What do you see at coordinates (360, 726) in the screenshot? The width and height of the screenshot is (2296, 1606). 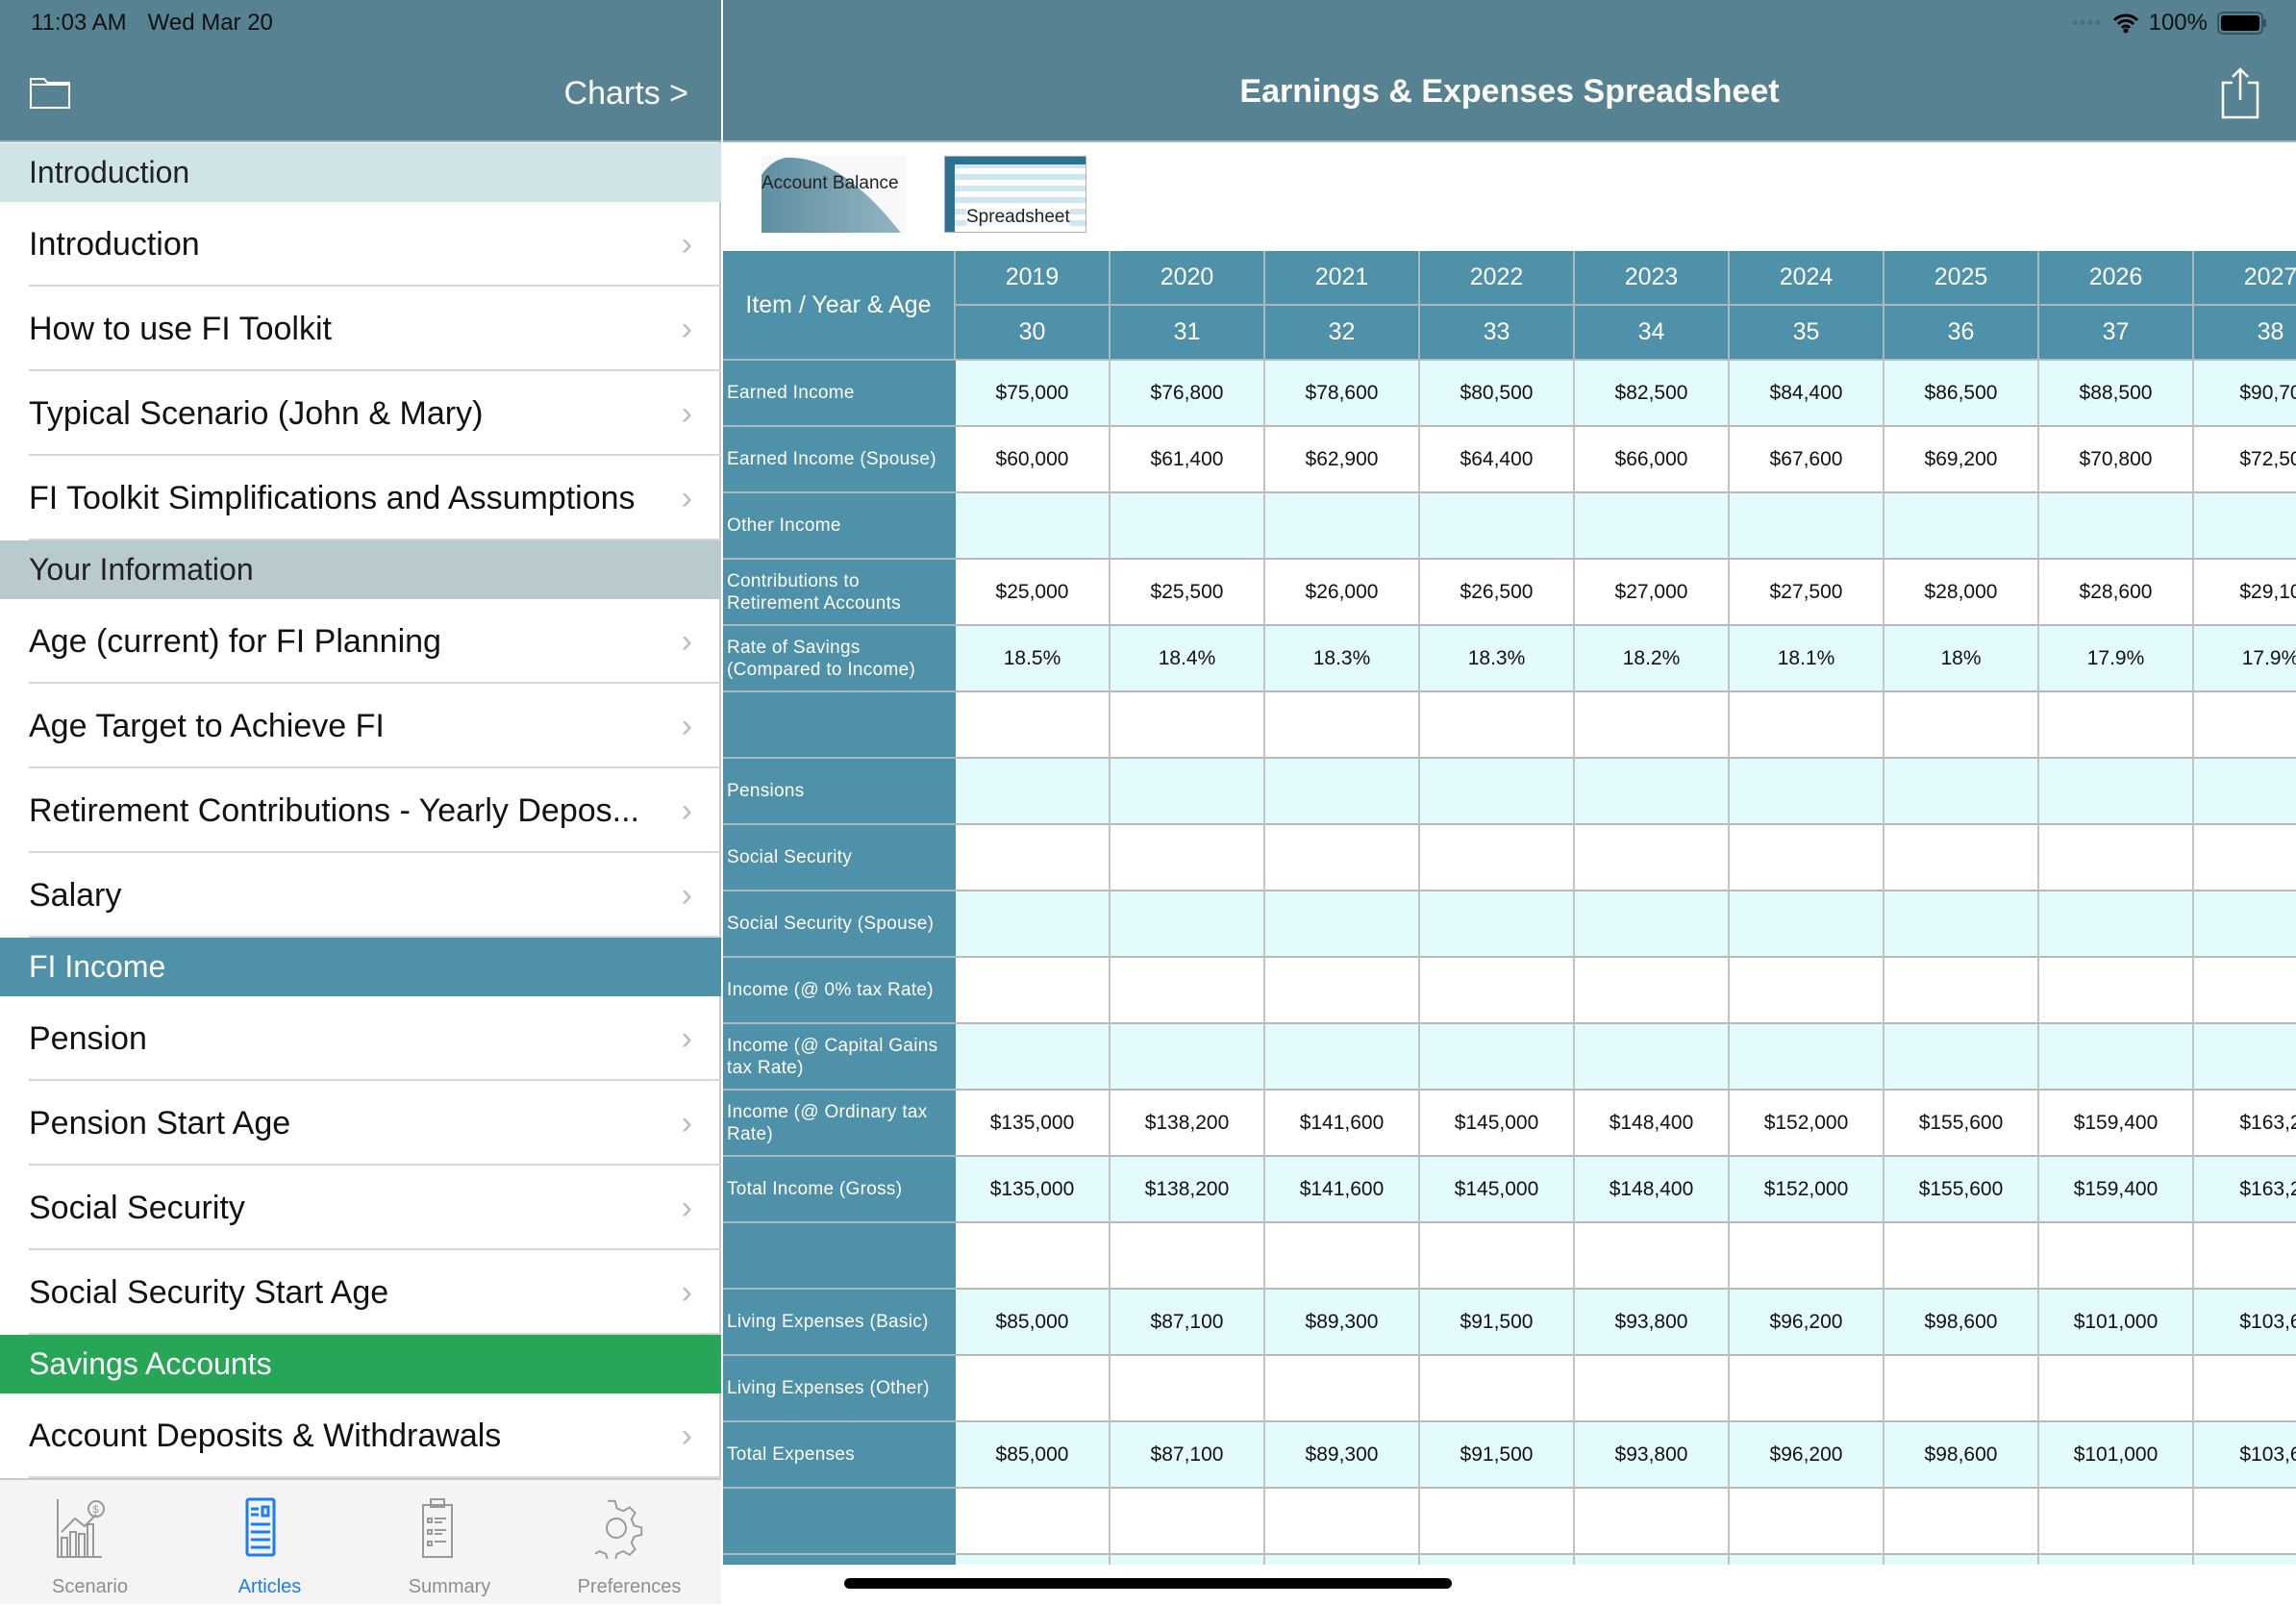 I see `list-item: Age Target to Achieve FI ›` at bounding box center [360, 726].